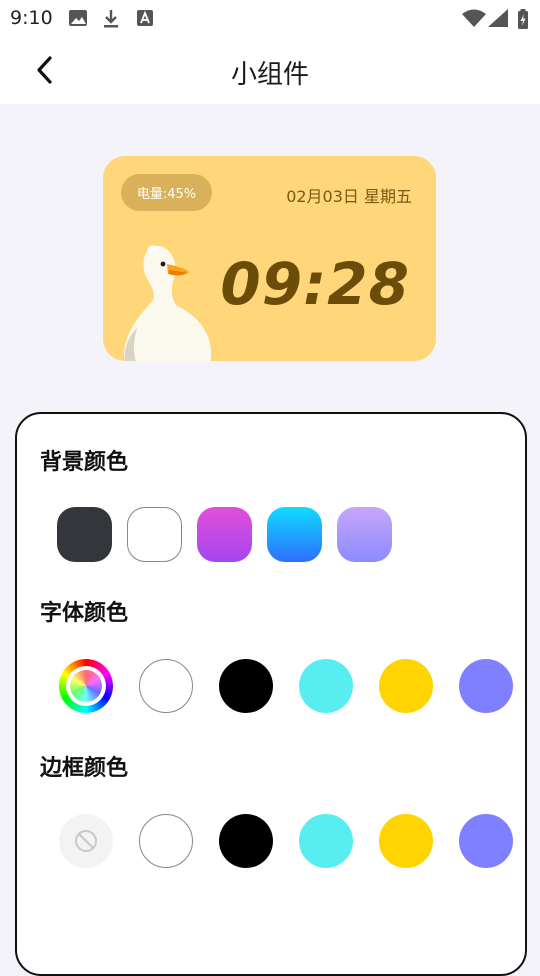 Image resolution: width=540 pixels, height=976 pixels. I want to click on font-swatch-black, so click(246, 686).